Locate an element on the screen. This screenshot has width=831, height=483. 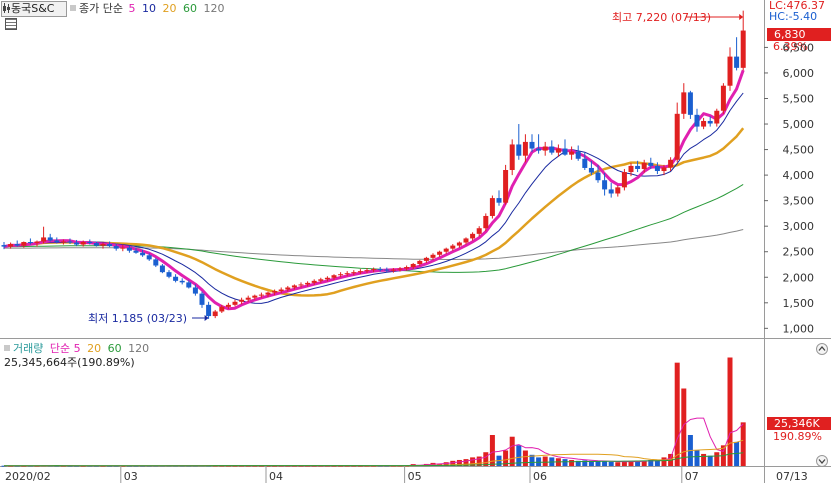
x-axis-label: 03 is located at coordinates (131, 476).